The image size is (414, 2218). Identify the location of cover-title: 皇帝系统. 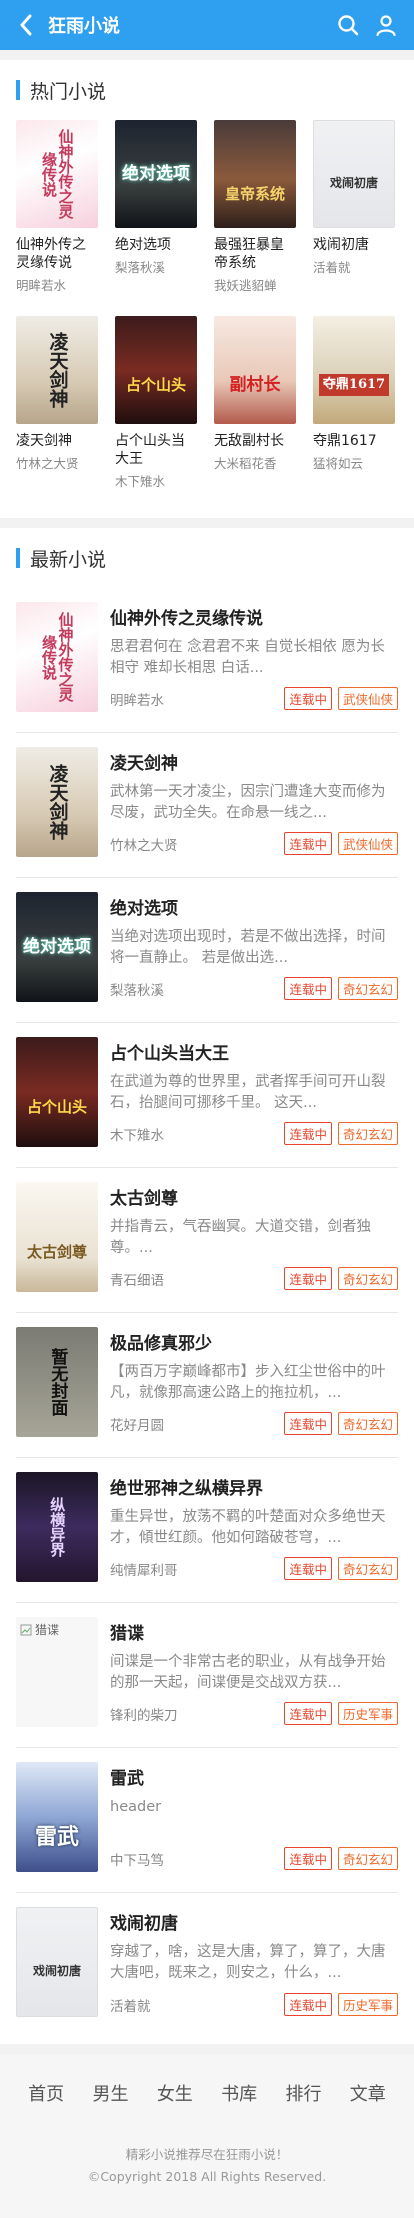
(254, 193).